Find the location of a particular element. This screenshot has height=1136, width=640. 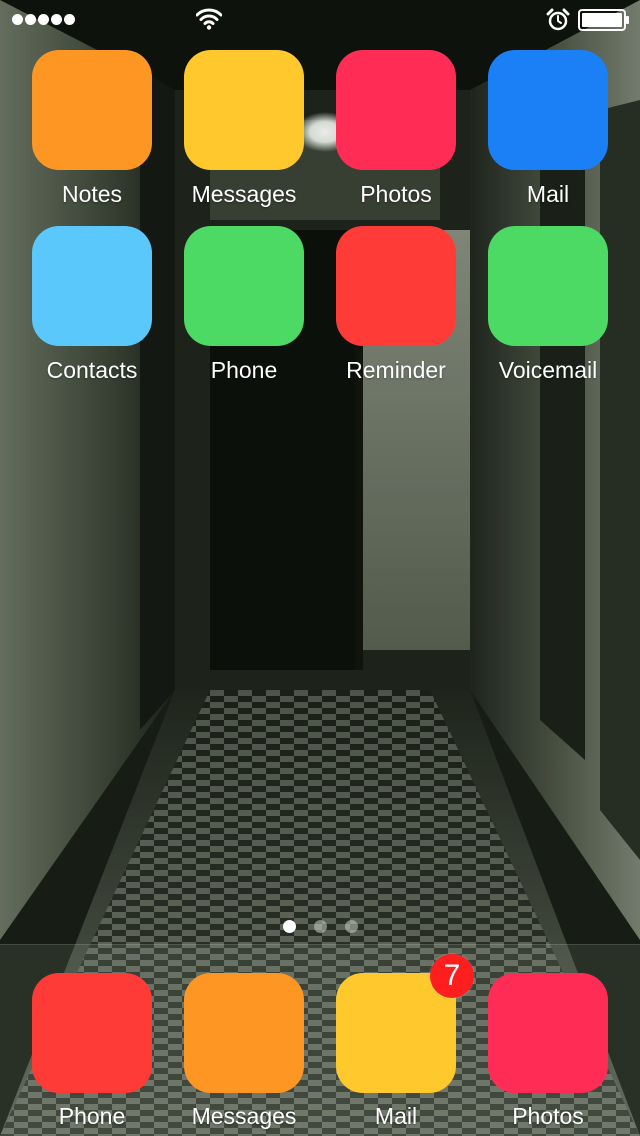

alarm-clock-icon is located at coordinates (558, 19).